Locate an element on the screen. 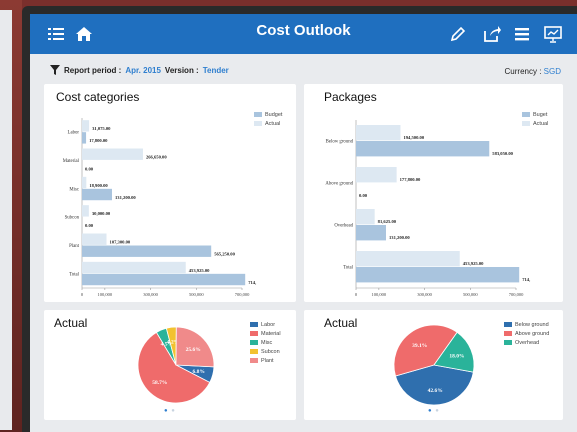  bar-value-label: 194,500.00 is located at coordinates (413, 137).